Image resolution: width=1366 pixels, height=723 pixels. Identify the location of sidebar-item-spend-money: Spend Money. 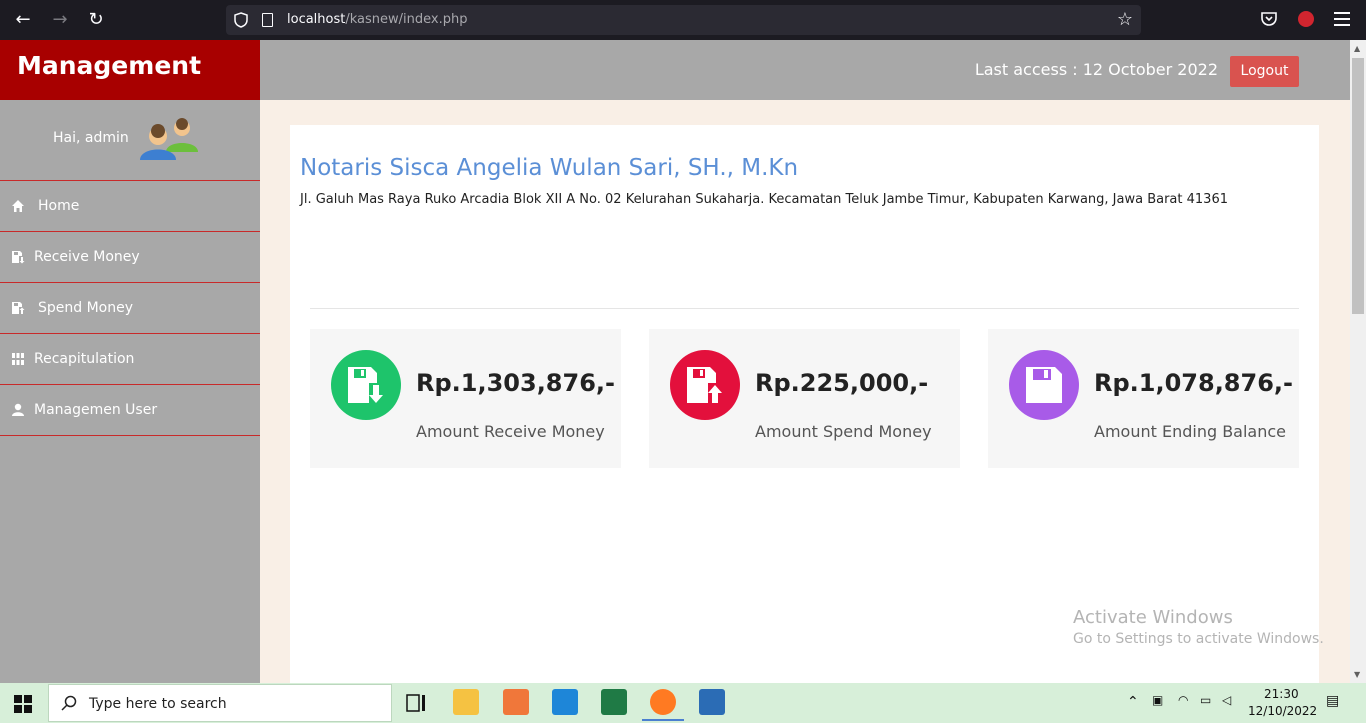
(130, 308).